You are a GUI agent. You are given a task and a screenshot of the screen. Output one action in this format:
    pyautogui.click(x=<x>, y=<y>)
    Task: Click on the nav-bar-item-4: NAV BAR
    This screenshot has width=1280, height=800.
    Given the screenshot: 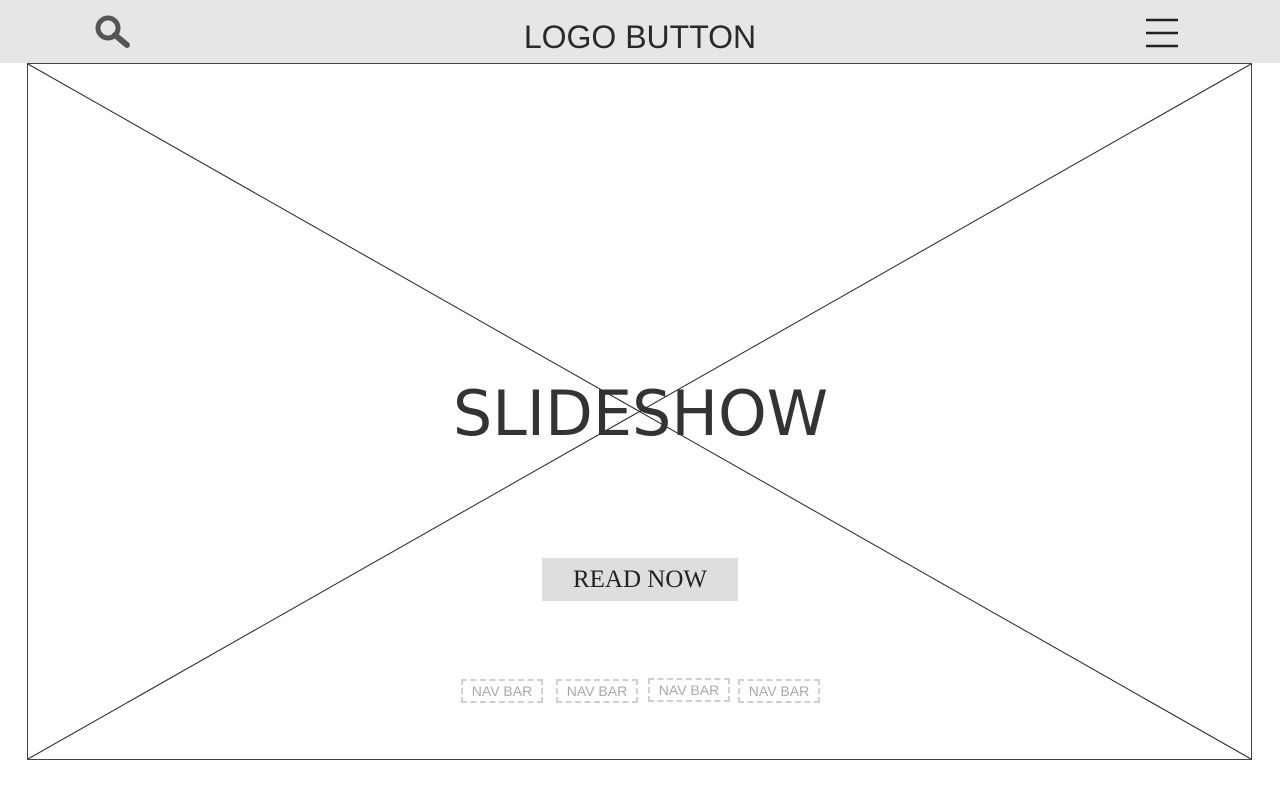 What is the action you would take?
    pyautogui.click(x=779, y=691)
    